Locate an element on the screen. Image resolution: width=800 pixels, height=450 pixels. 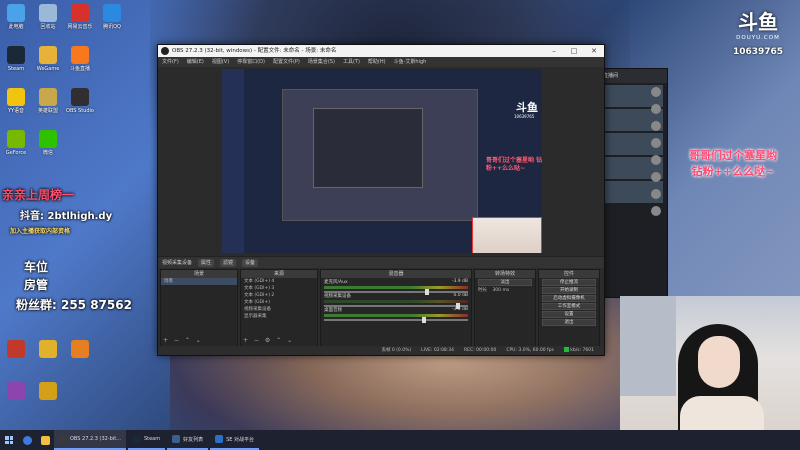
desktop-icon: GeForce is located at coordinates (16, 143).